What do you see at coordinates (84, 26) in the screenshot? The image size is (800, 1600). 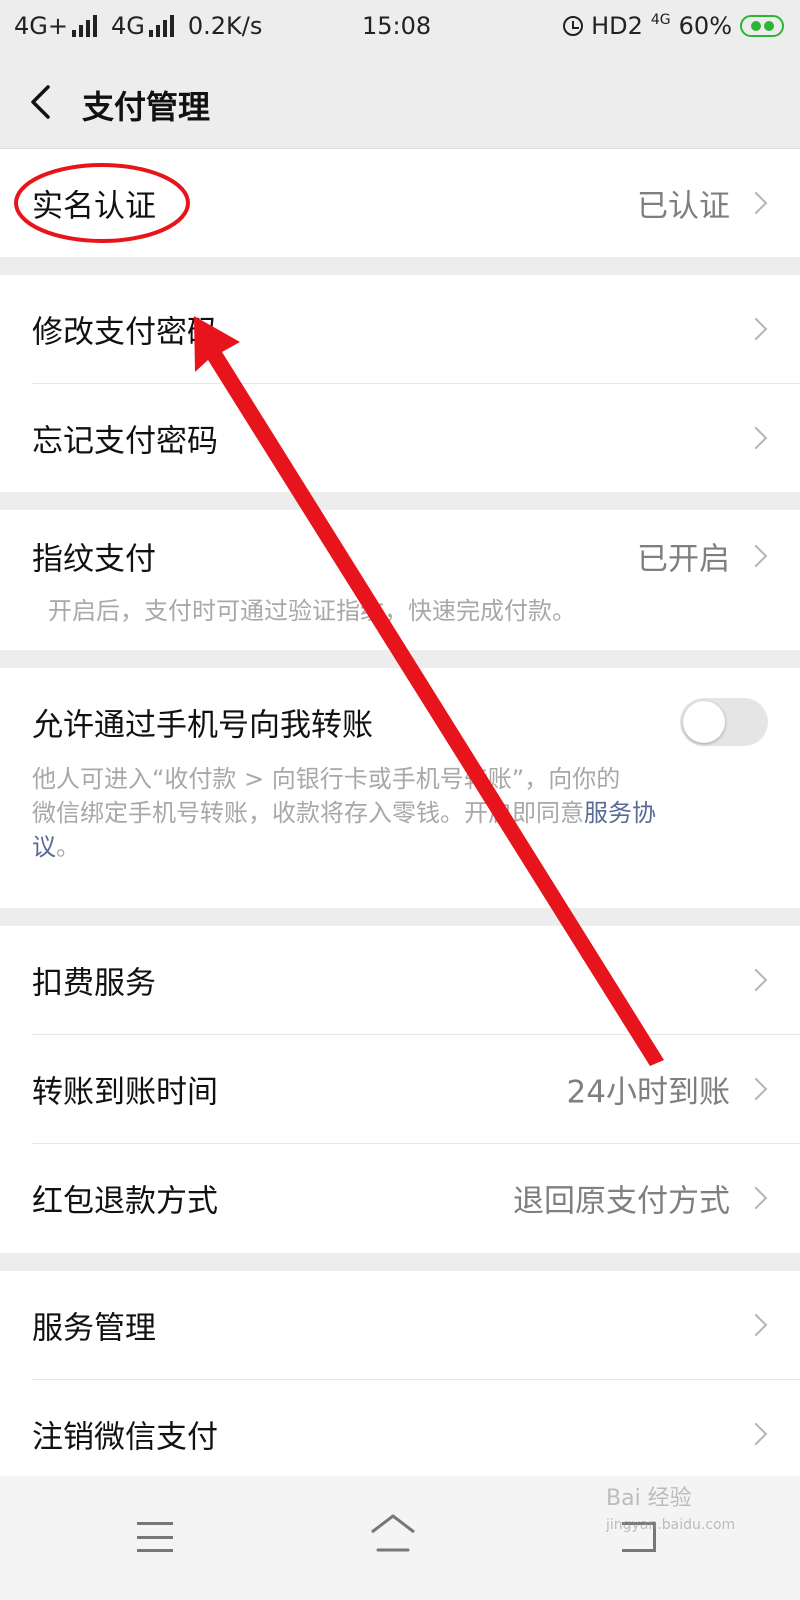 I see `signal-icon` at bounding box center [84, 26].